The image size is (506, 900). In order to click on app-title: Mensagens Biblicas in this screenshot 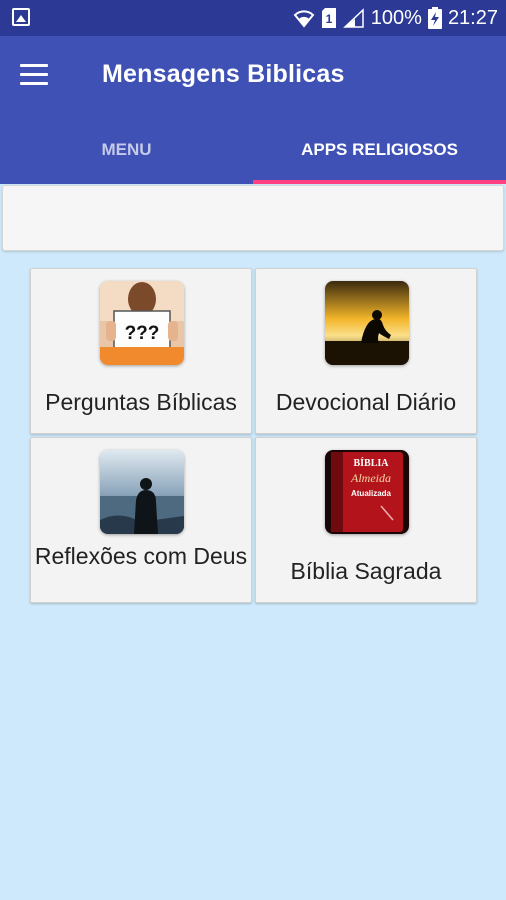, I will do `click(223, 74)`.